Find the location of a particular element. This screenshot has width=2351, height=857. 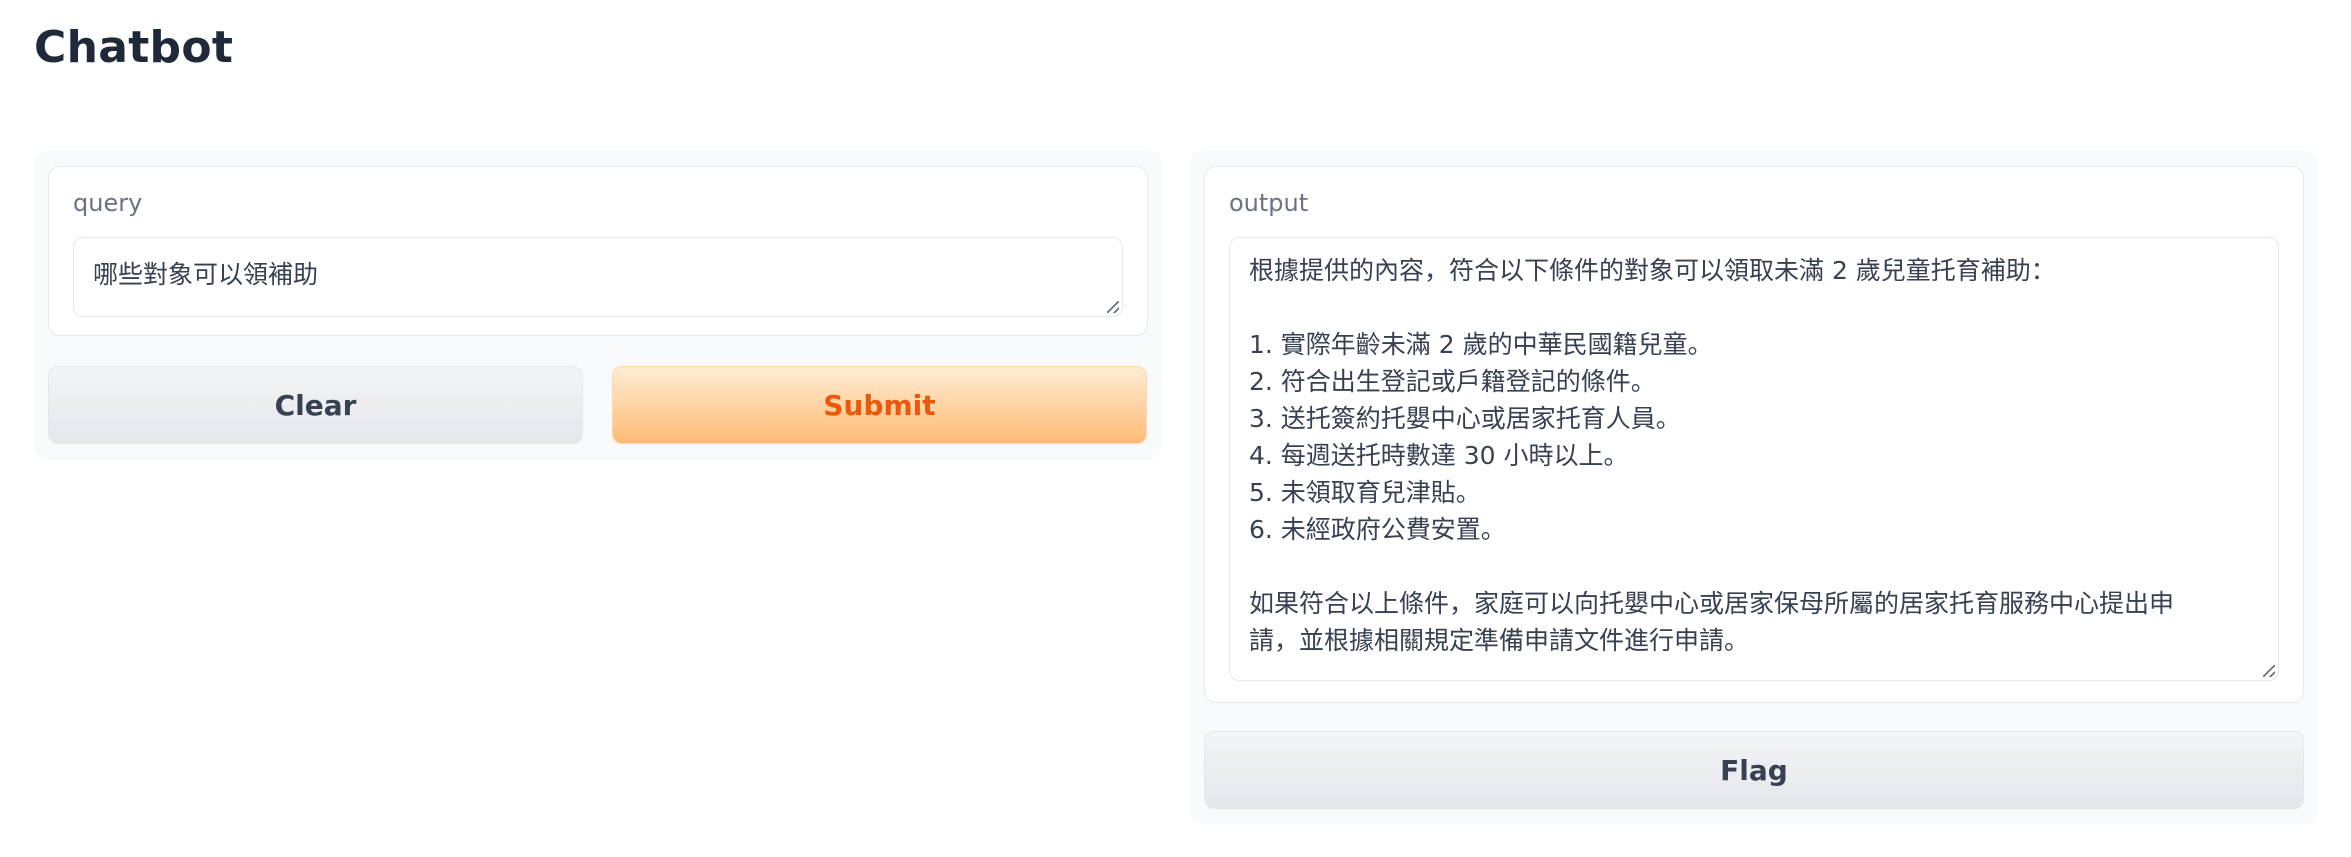

output-line: 2. 符合出生登記或戶籍登記的條件。 is located at coordinates (1452, 381).